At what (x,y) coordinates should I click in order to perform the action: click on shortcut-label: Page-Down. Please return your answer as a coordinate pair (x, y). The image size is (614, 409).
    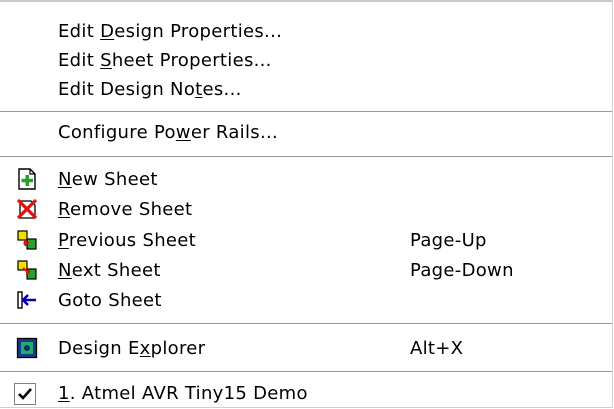
    Looking at the image, I should click on (462, 270).